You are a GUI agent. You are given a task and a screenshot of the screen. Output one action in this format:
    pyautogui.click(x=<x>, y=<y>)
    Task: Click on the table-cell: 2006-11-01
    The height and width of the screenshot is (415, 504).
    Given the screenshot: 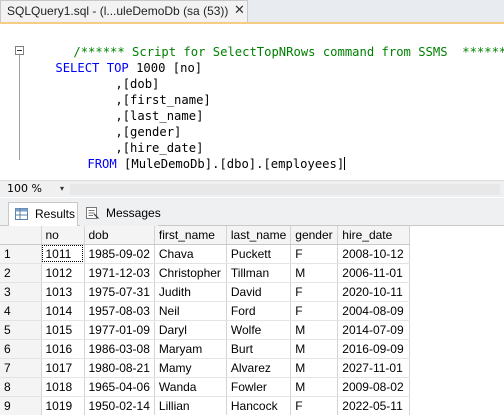 What is the action you would take?
    pyautogui.click(x=374, y=273)
    